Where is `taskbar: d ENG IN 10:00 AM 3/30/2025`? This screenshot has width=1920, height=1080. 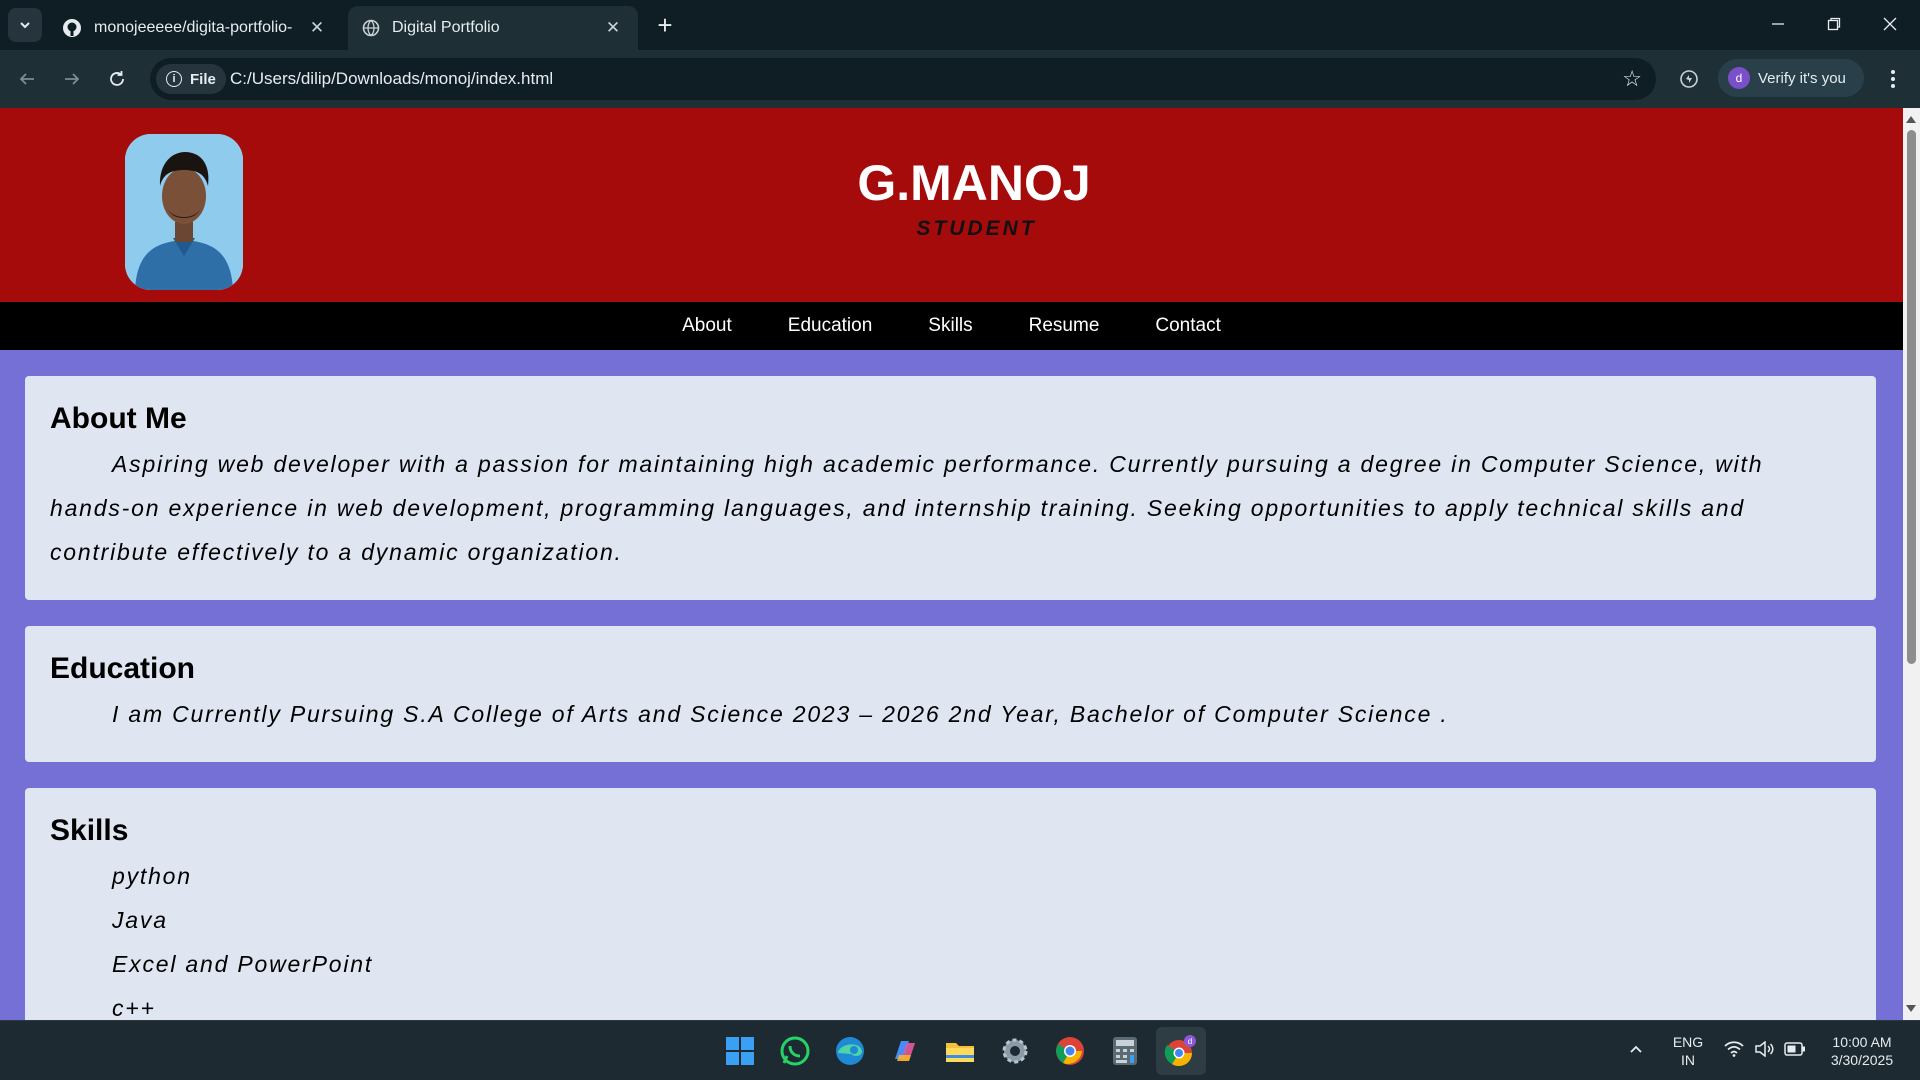 taskbar: d ENG IN 10:00 AM 3/30/2025 is located at coordinates (960, 1050).